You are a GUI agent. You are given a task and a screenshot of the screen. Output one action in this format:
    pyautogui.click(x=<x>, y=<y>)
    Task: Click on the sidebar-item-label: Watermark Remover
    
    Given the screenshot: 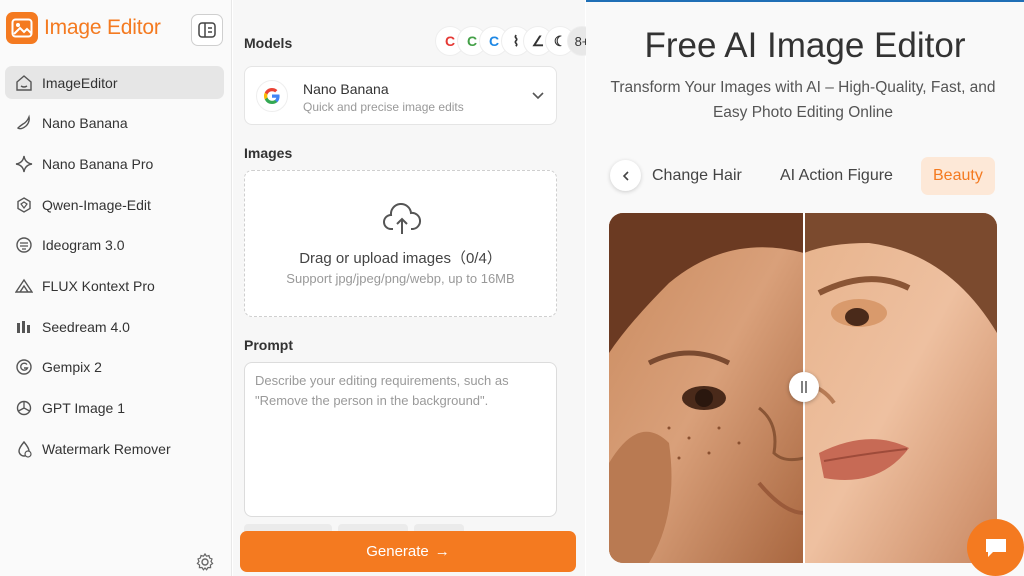 What is the action you would take?
    pyautogui.click(x=106, y=448)
    